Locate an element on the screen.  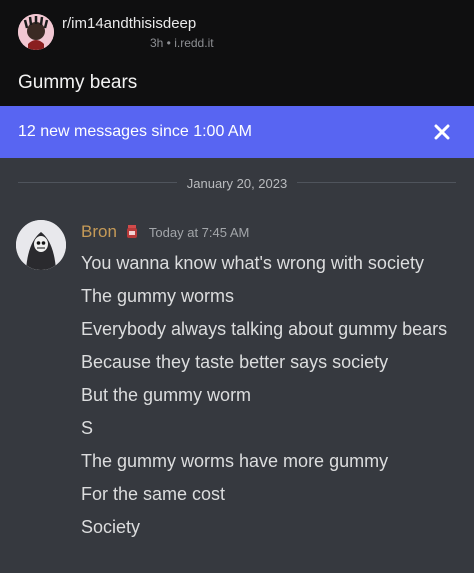
message-header: Bron Today at 7:45 AM is located at coordinates (165, 232).